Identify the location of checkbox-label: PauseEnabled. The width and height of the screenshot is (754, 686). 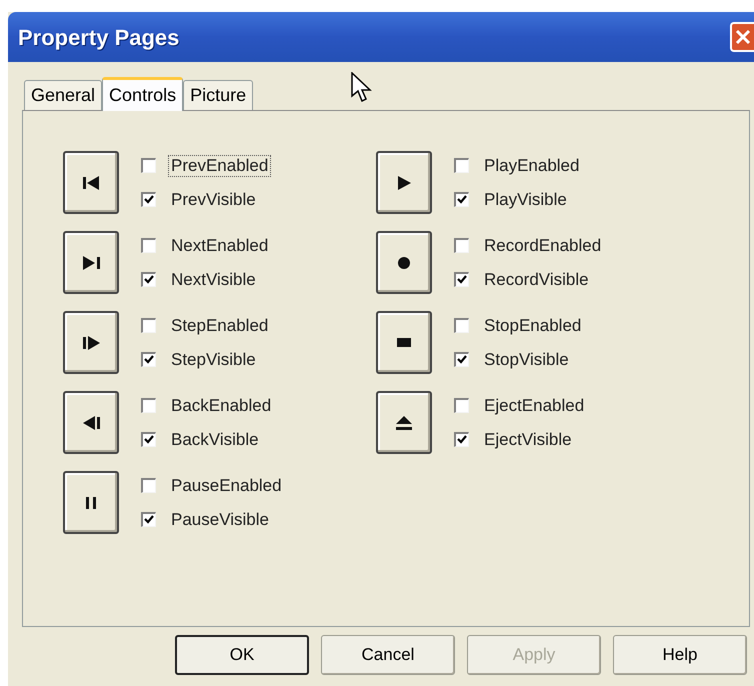
(226, 485).